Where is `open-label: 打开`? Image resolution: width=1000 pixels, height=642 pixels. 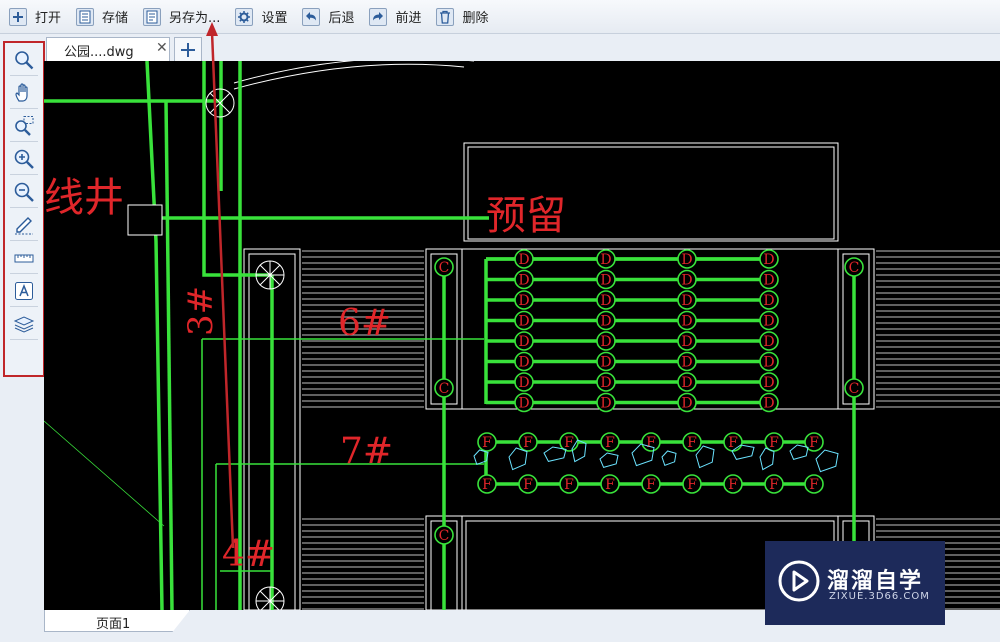
open-label: 打开 is located at coordinates (48, 18).